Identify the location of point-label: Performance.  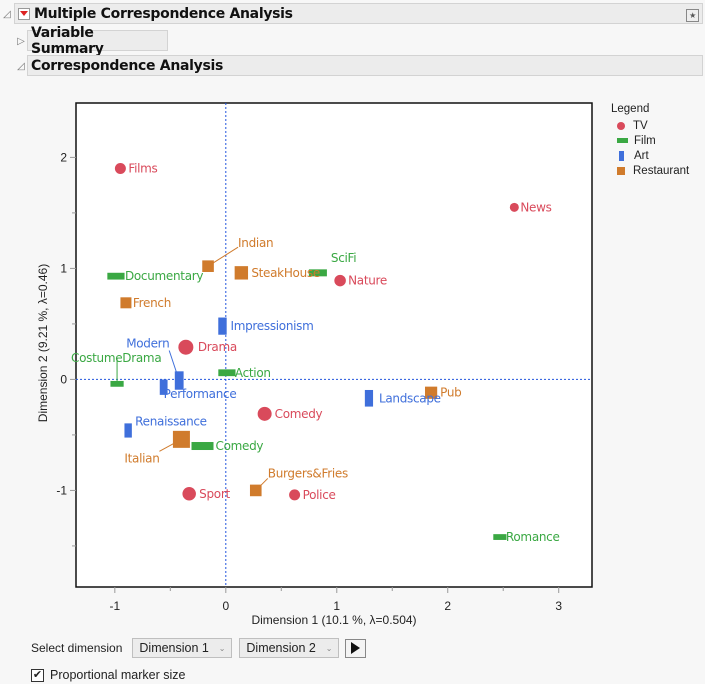
(200, 394).